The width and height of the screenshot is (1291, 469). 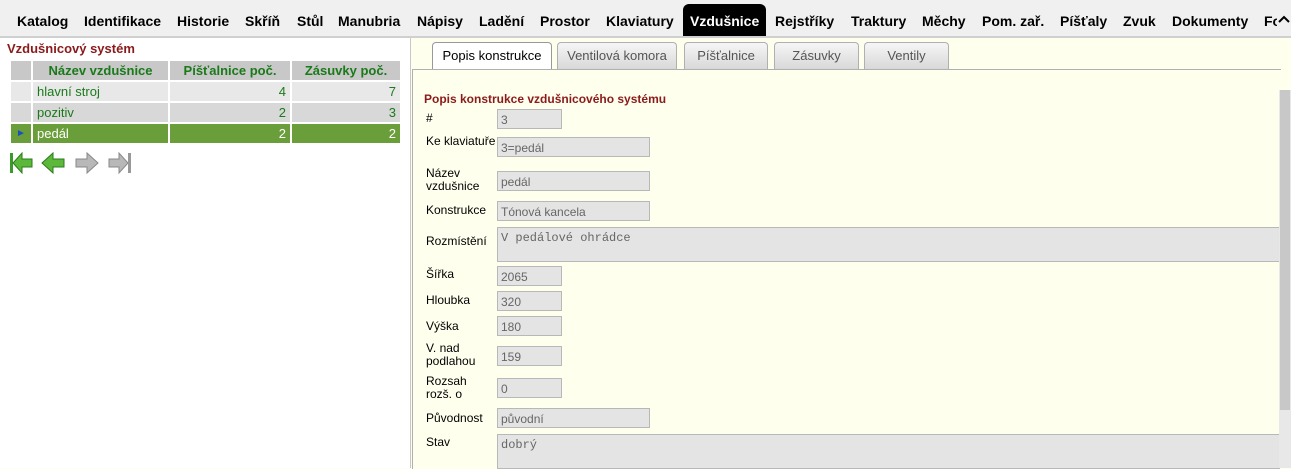 I want to click on nav-tab-ladeni: Ladění, so click(x=501, y=20).